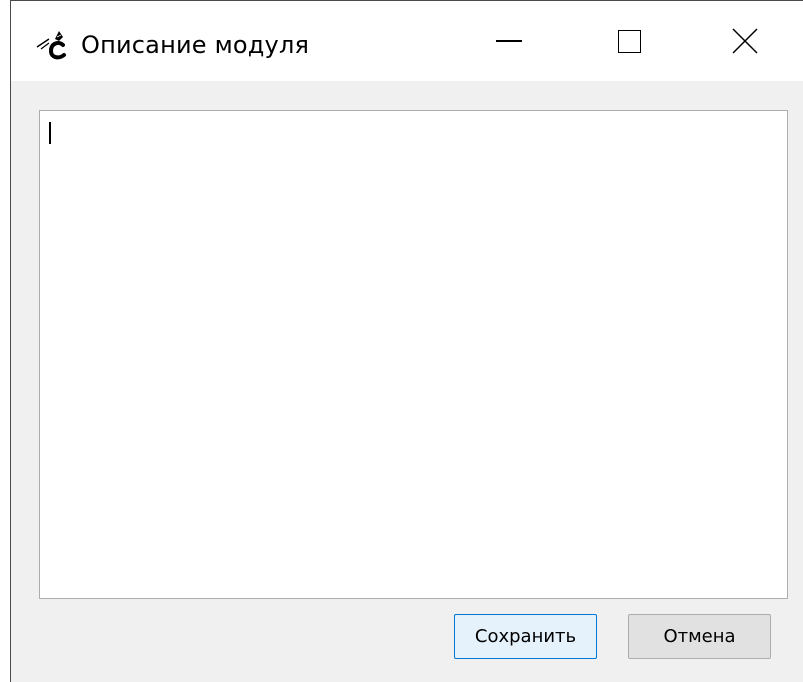  I want to click on close-icon, so click(745, 41).